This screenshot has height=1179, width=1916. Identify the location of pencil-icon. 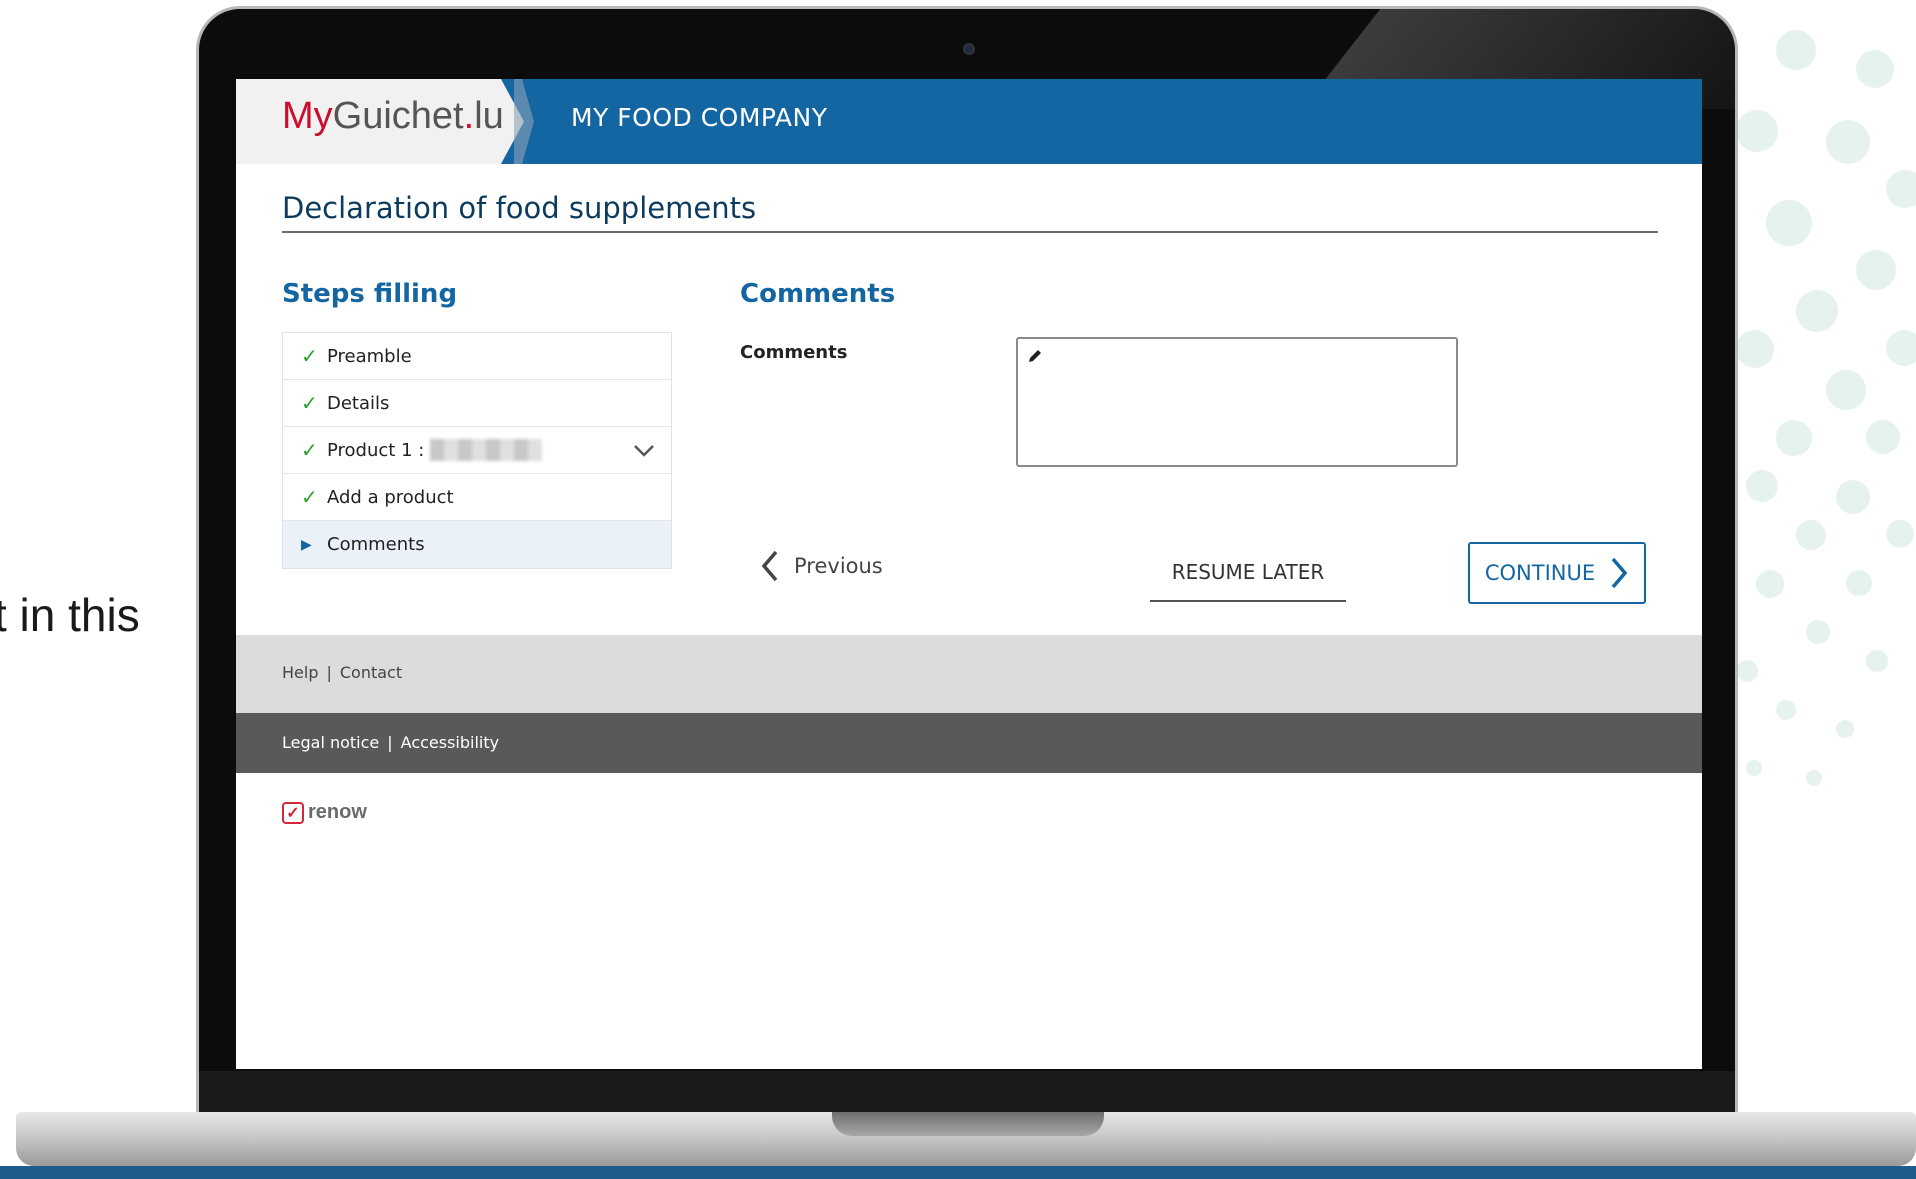
(1035, 356).